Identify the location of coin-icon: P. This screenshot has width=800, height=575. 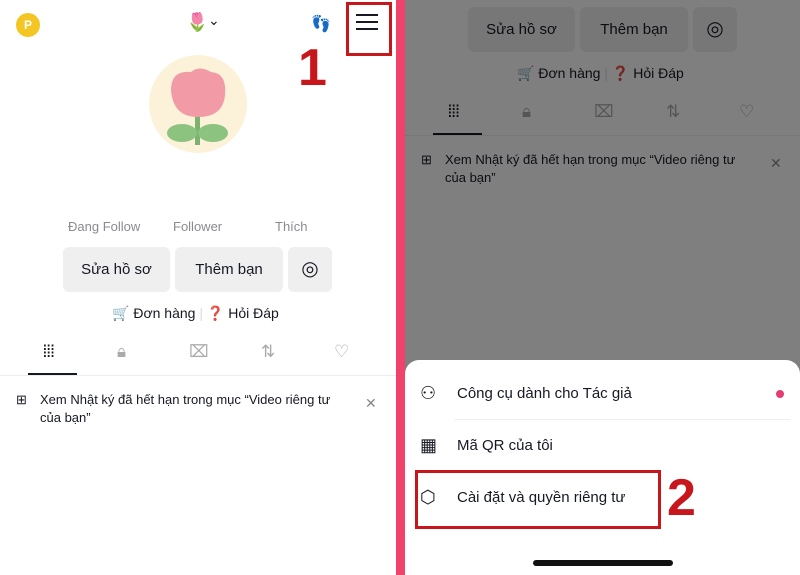
(28, 25).